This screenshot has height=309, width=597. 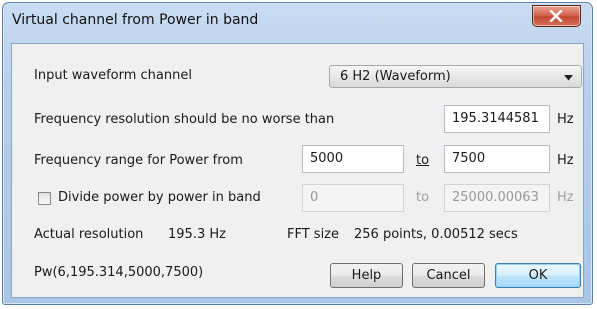 What do you see at coordinates (423, 197) in the screenshot?
I see `divide-power-to-label: to` at bounding box center [423, 197].